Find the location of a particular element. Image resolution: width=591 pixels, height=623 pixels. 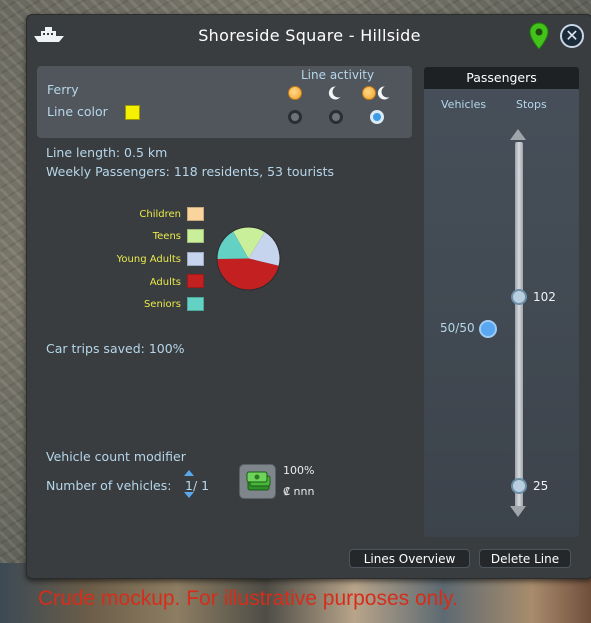

line-type-label: Ferry is located at coordinates (63, 89).